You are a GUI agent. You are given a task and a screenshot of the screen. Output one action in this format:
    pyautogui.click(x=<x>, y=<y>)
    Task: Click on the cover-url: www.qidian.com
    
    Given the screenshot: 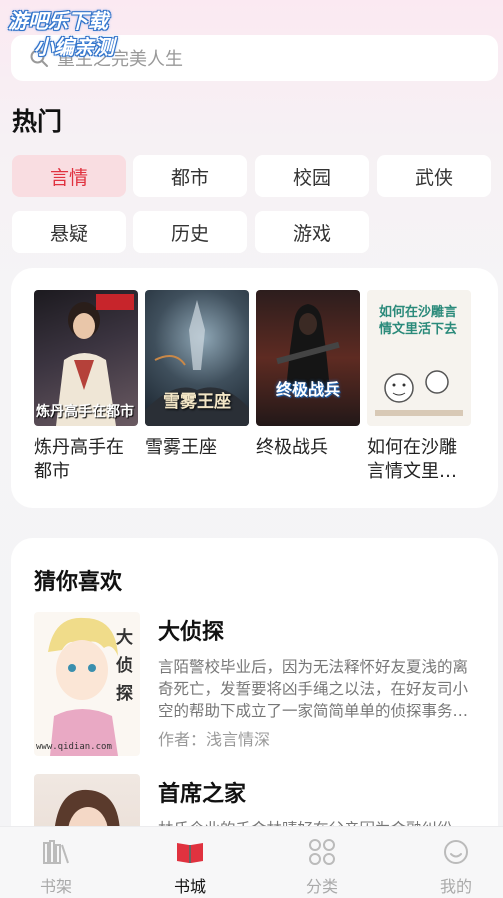 What is the action you would take?
    pyautogui.click(x=74, y=747)
    